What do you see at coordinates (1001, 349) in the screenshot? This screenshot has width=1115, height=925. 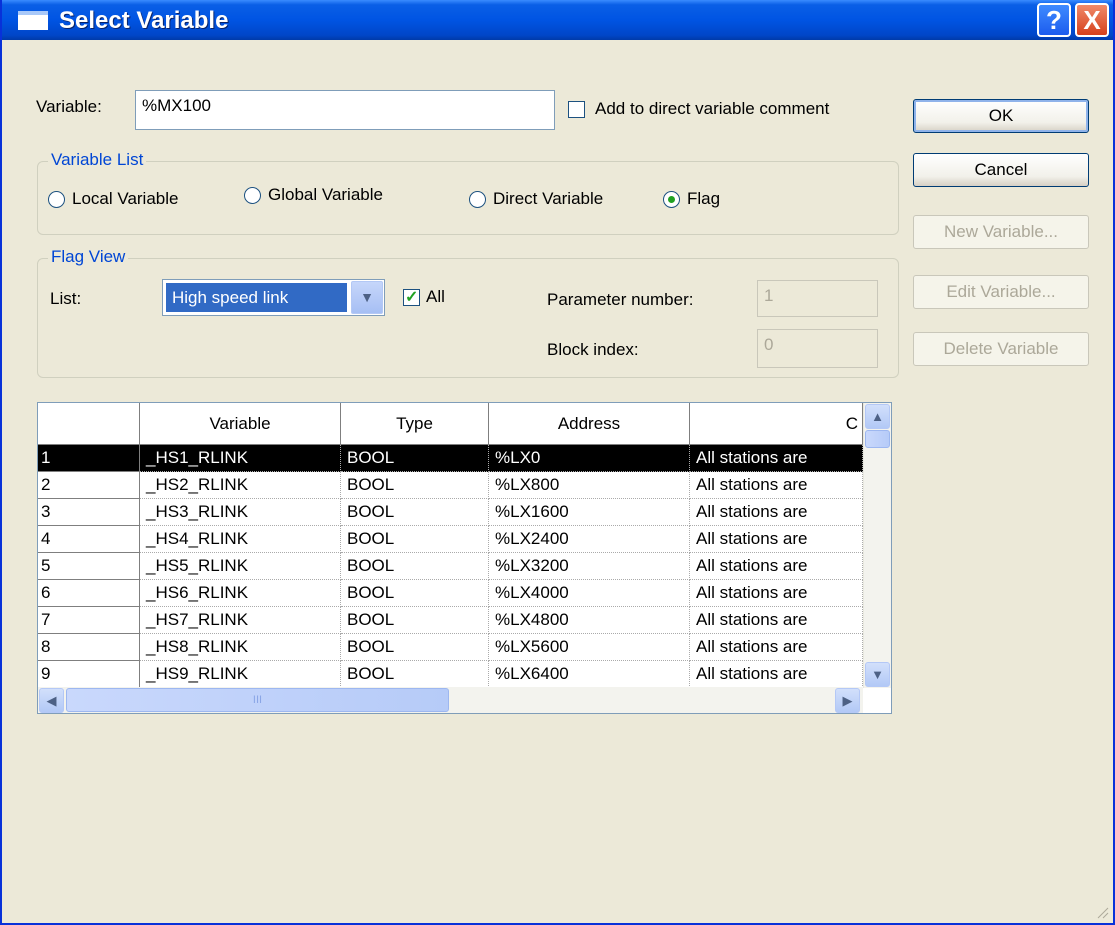 I see `delete-variable-button: Delete Variable` at bounding box center [1001, 349].